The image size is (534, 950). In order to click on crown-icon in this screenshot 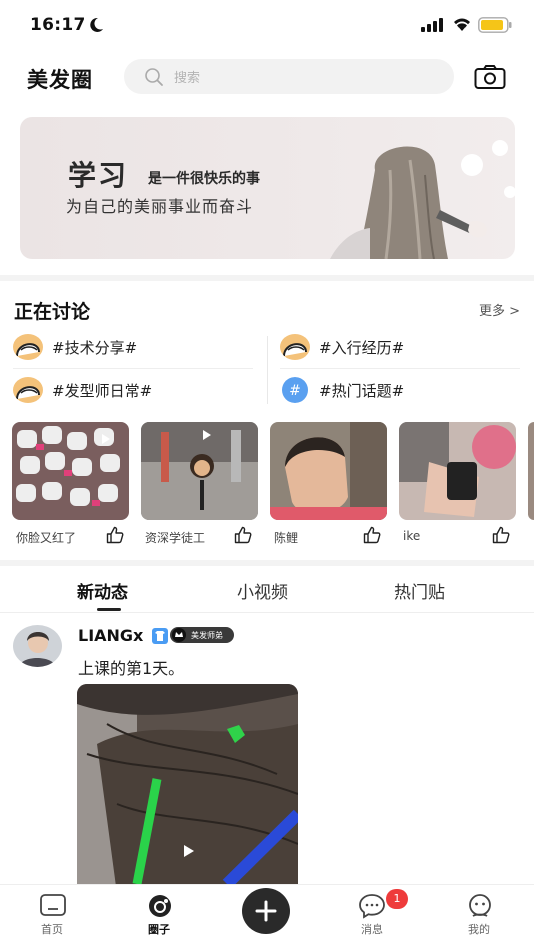, I will do `click(179, 635)`.